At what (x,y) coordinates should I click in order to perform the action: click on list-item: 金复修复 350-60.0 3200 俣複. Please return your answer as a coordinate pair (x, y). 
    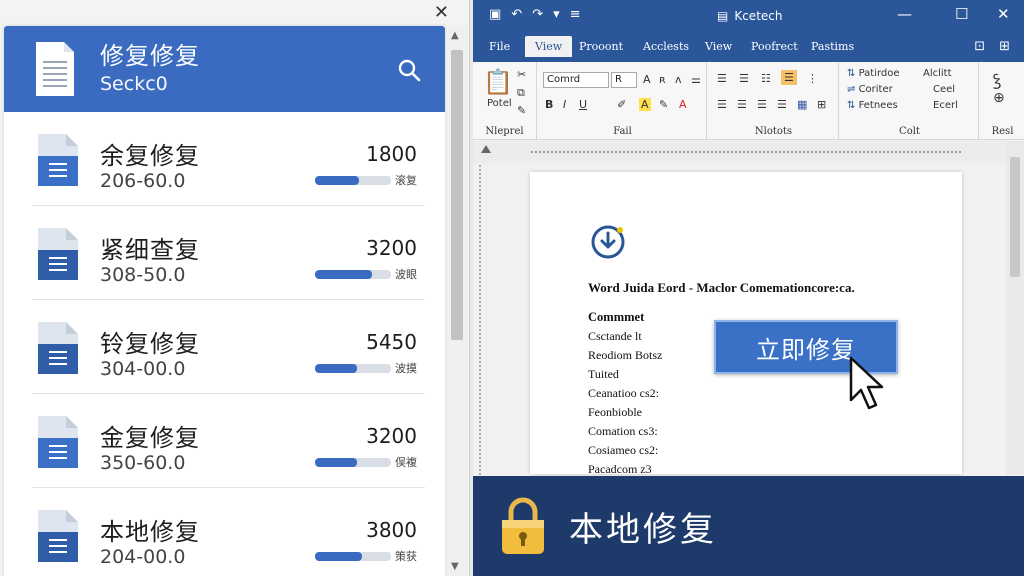
    Looking at the image, I should click on (228, 441).